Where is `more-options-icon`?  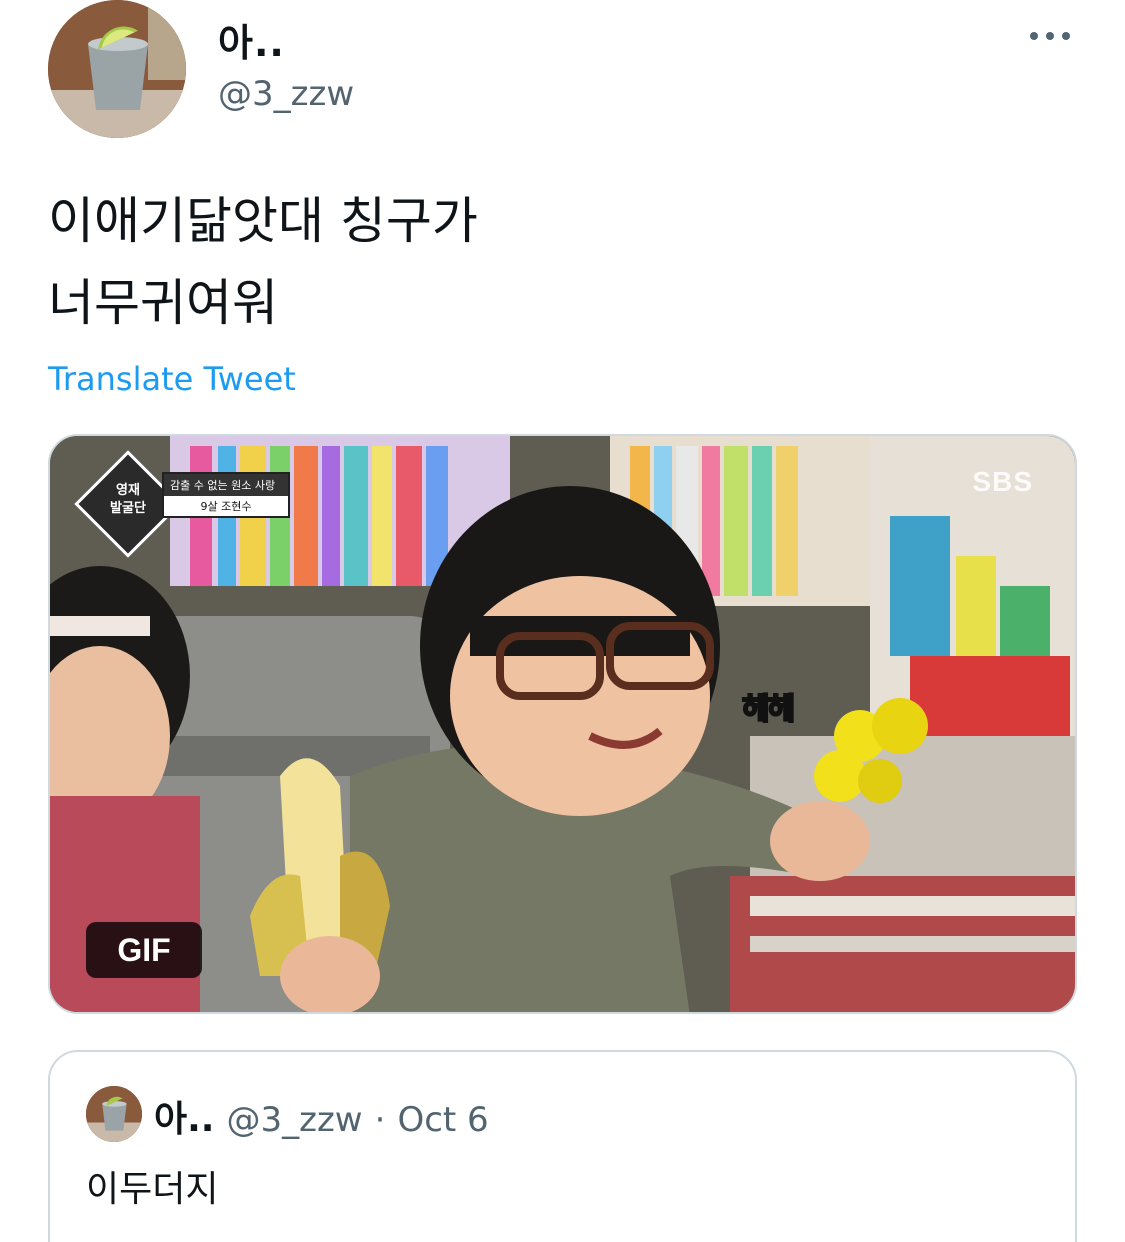
more-options-icon is located at coordinates (1050, 36).